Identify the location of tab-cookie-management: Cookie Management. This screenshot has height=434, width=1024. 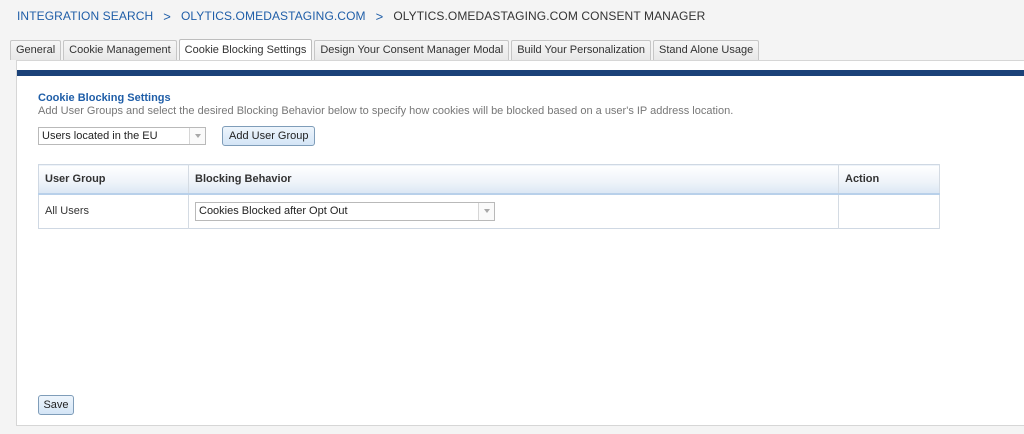
(120, 50).